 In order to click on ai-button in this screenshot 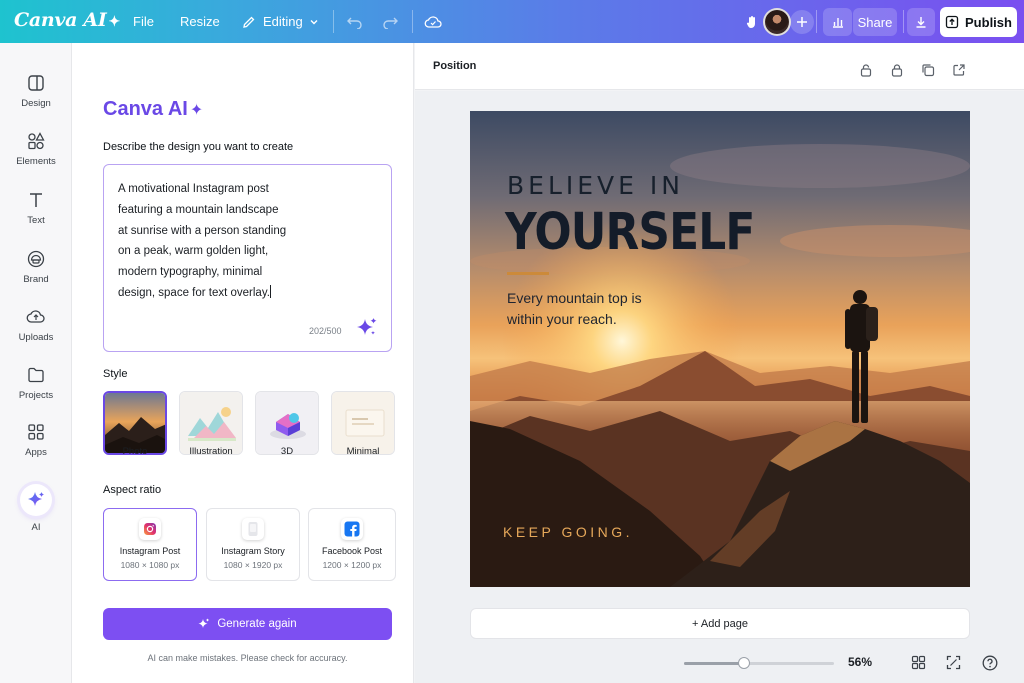, I will do `click(36, 500)`.